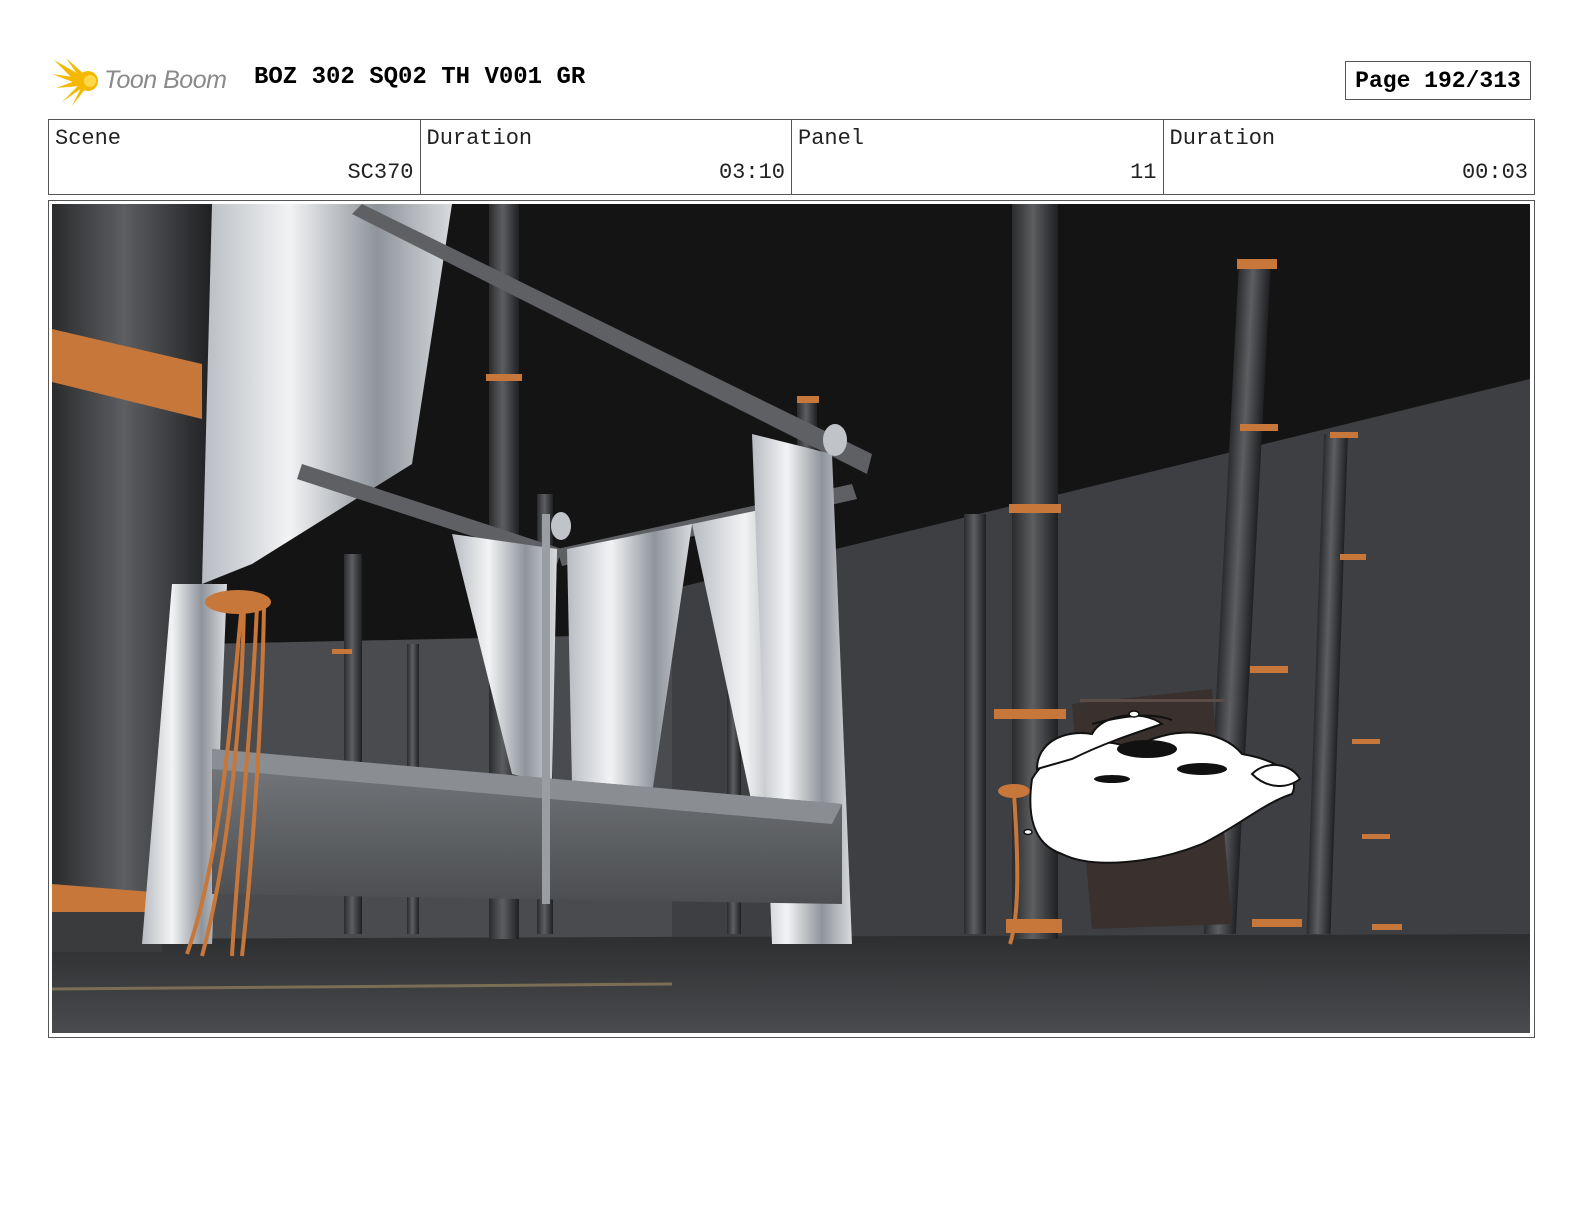  What do you see at coordinates (1143, 172) in the screenshot?
I see `panel-value: 11` at bounding box center [1143, 172].